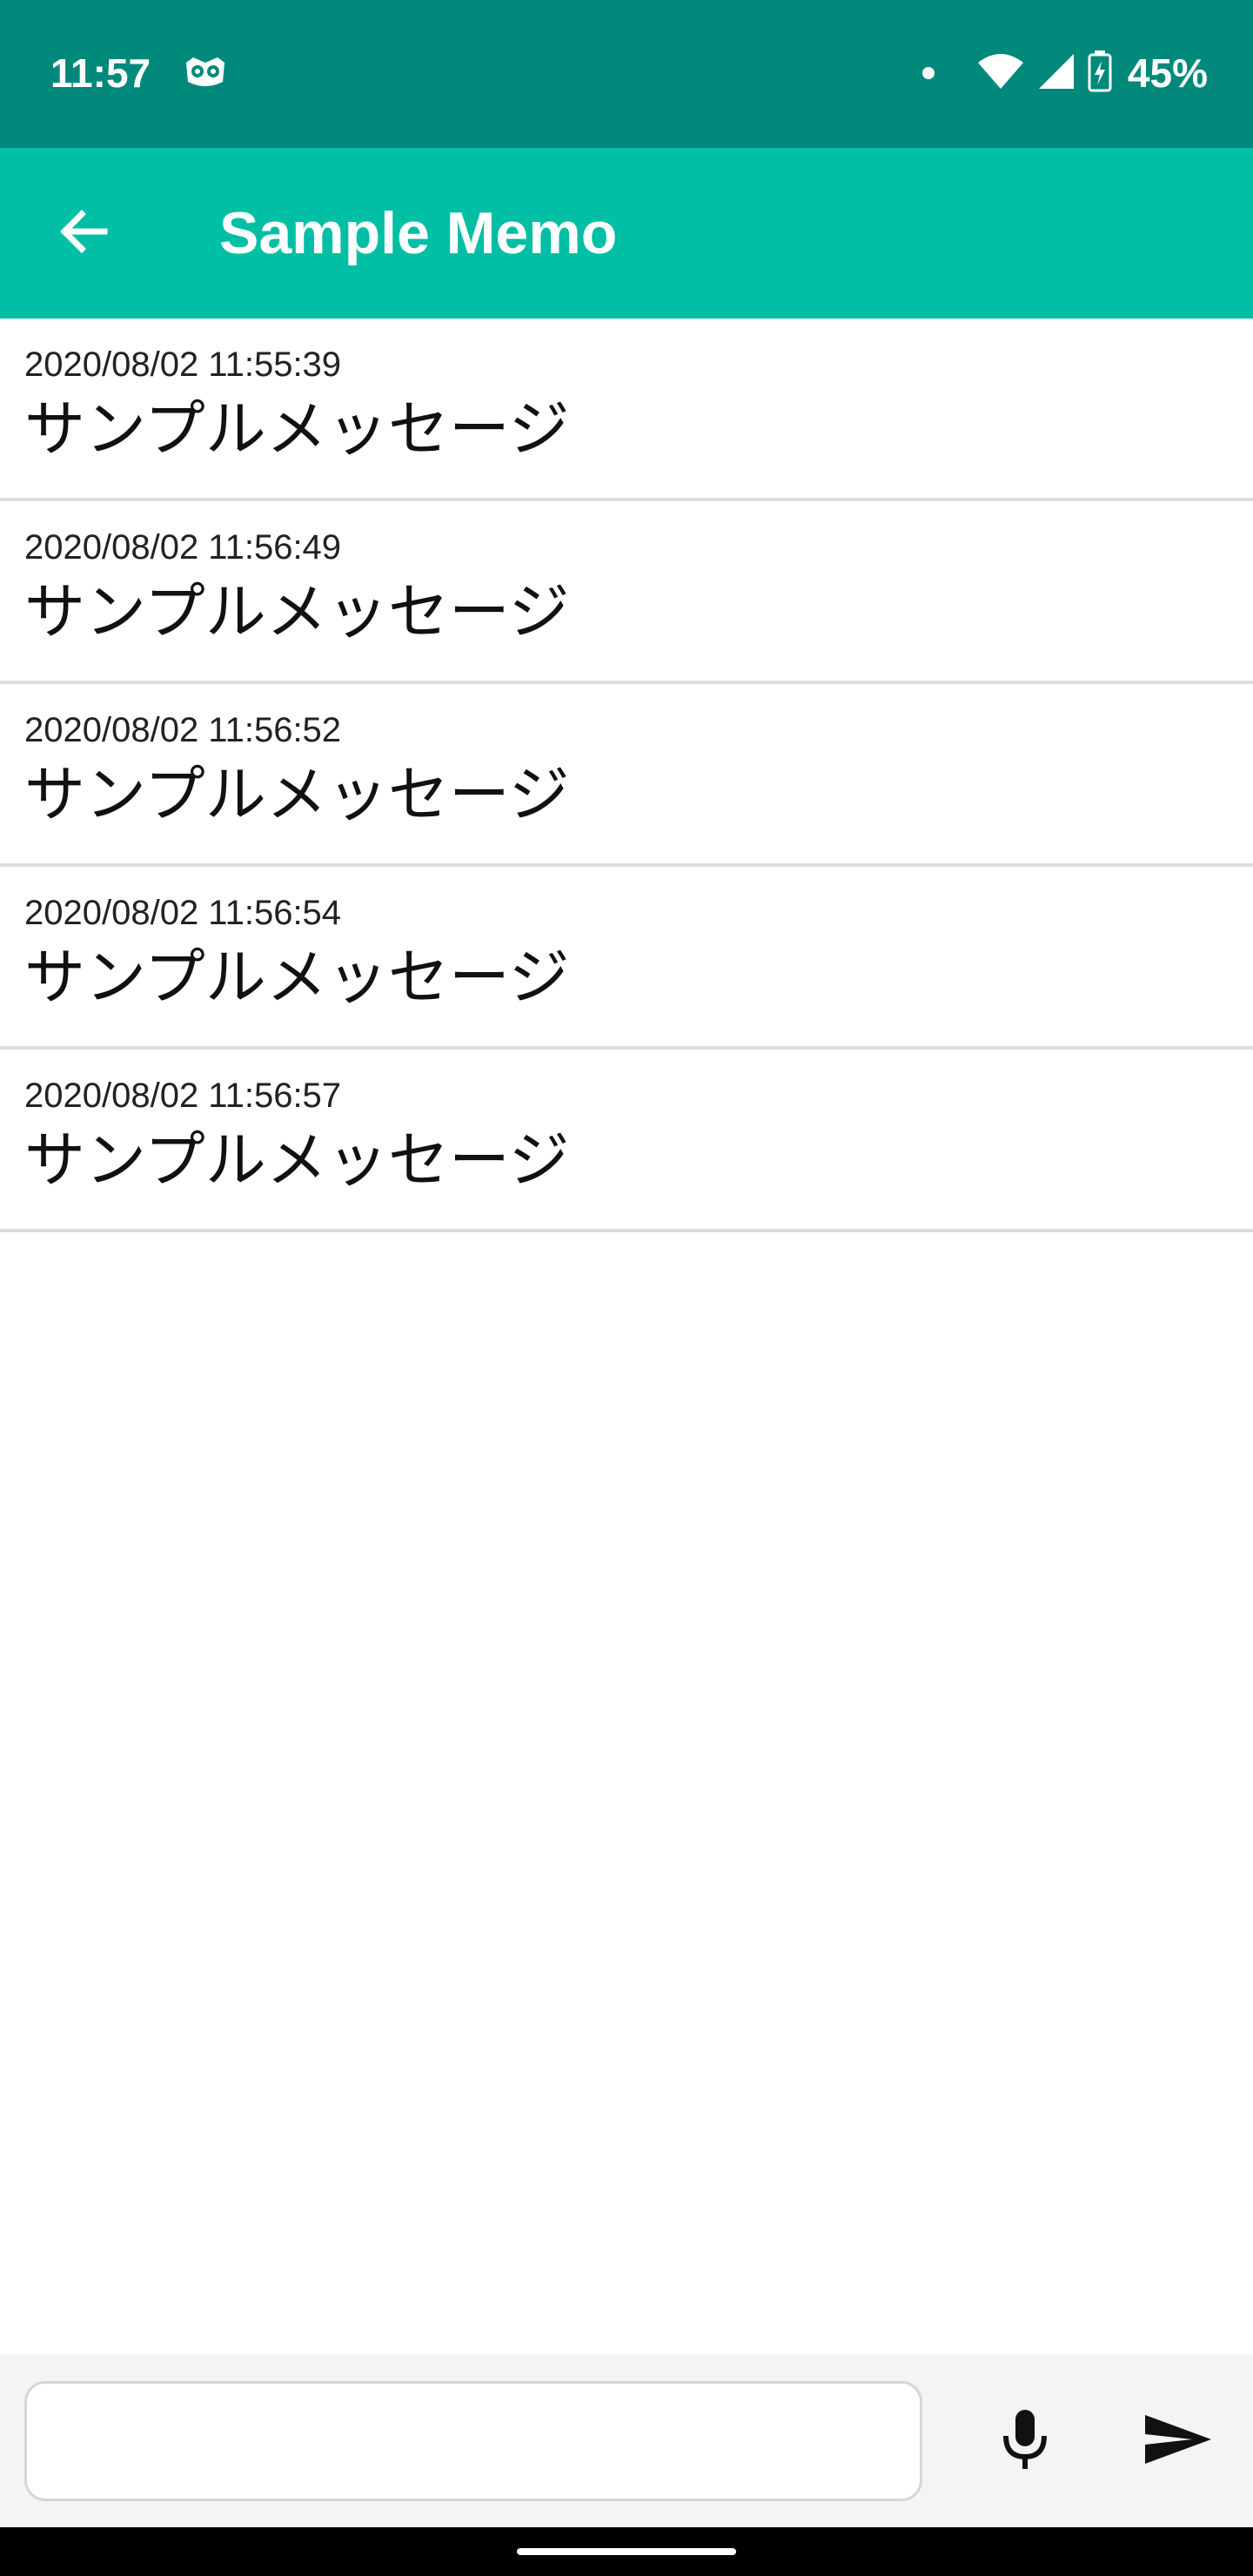 Image resolution: width=1253 pixels, height=2576 pixels. What do you see at coordinates (205, 73) in the screenshot?
I see `owl-icon` at bounding box center [205, 73].